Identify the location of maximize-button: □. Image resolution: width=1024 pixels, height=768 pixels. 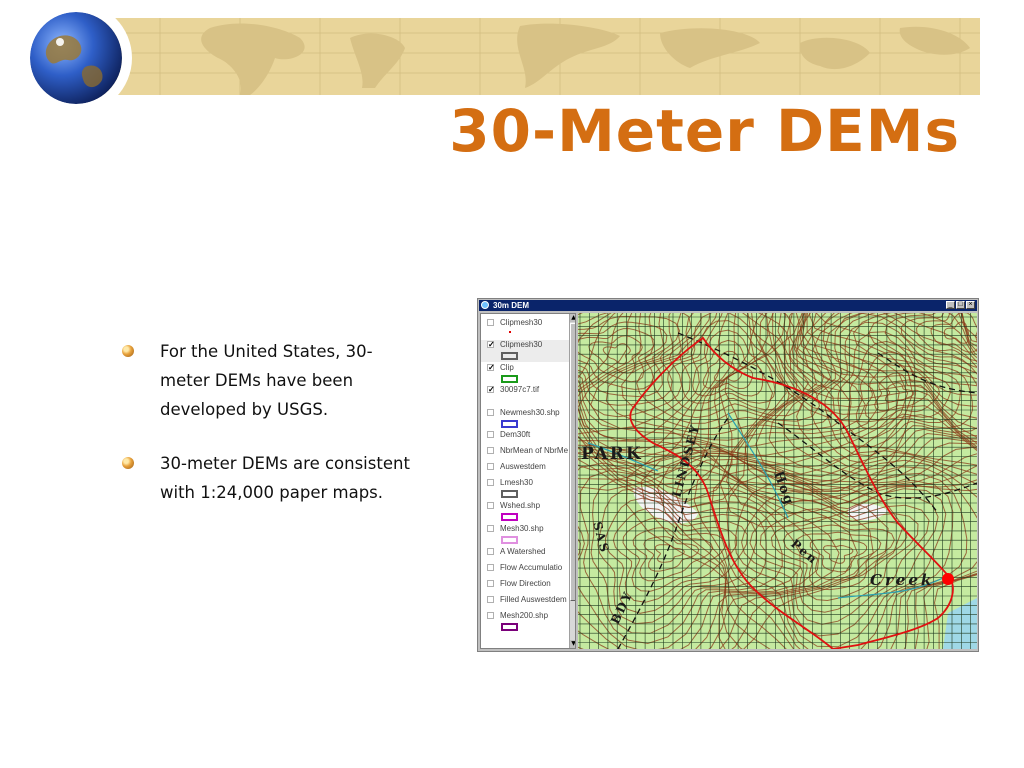
(960, 305).